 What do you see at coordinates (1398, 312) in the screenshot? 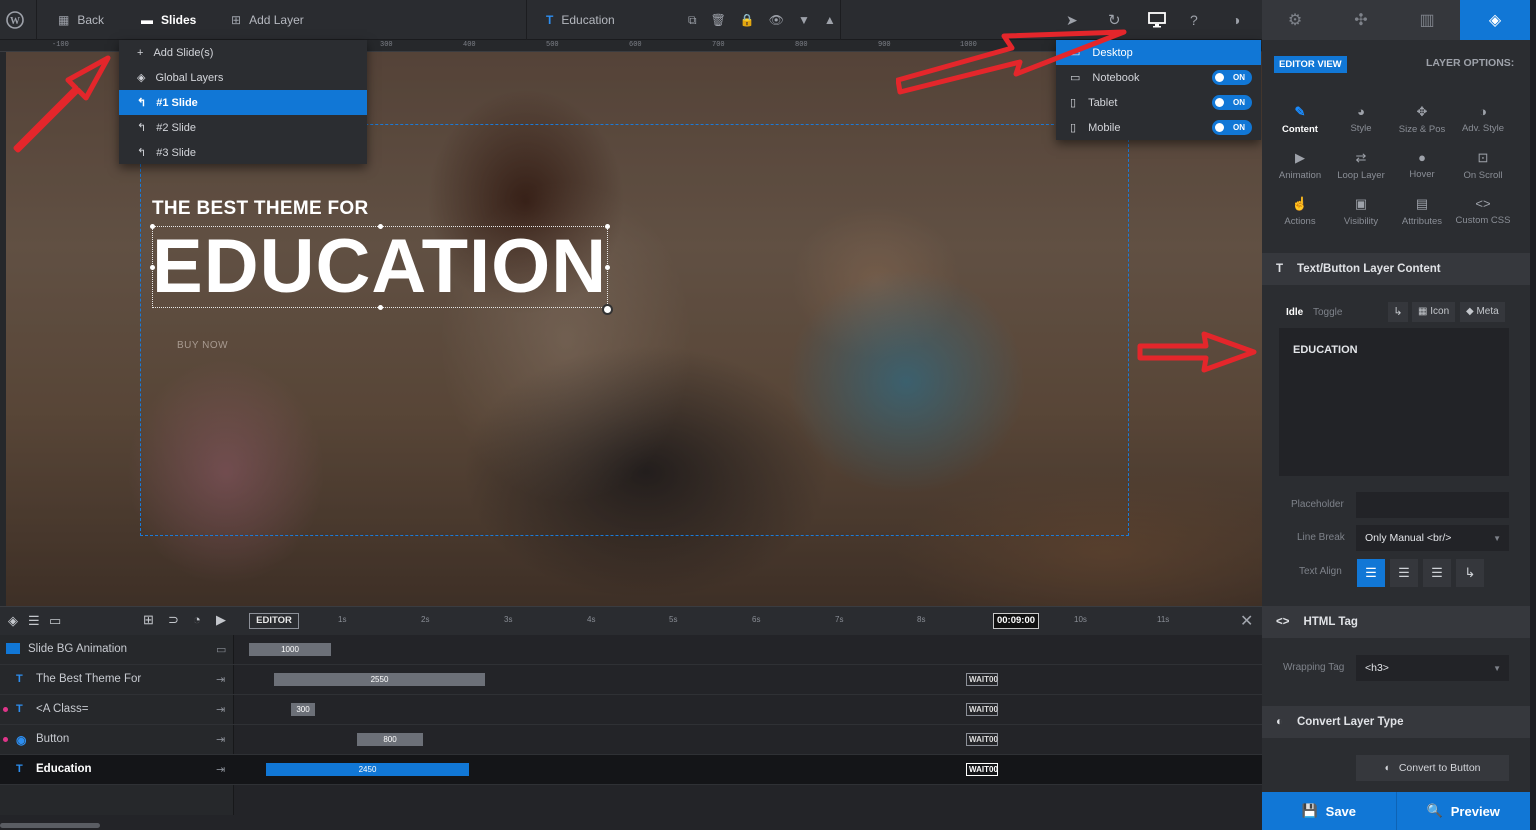
I see `line-break-icon: ↳` at bounding box center [1398, 312].